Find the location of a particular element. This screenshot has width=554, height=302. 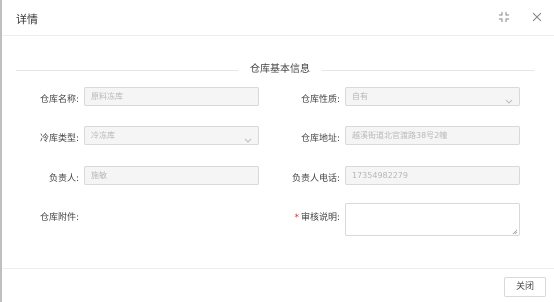

resize-grip-icon is located at coordinates (515, 231).